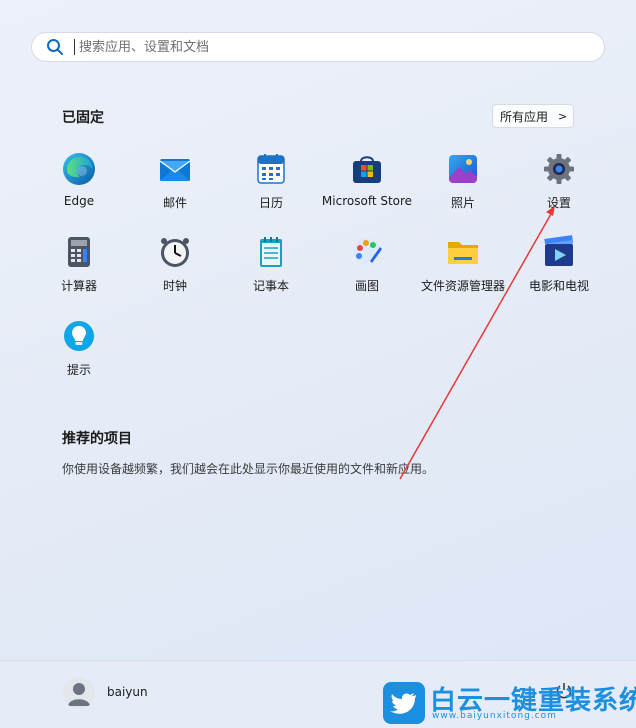 The width and height of the screenshot is (636, 728). What do you see at coordinates (558, 286) in the screenshot?
I see `app-label: 电影和电视` at bounding box center [558, 286].